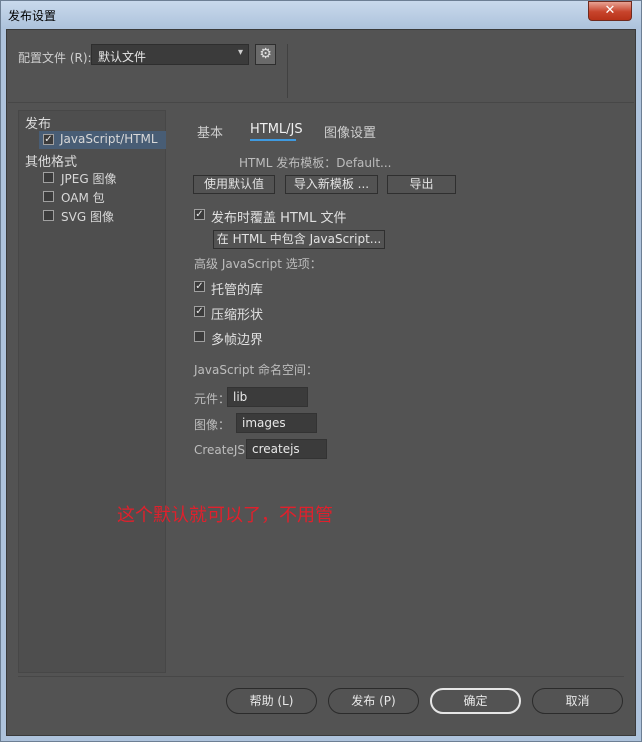 This screenshot has width=642, height=742. Describe the element at coordinates (122, 57) in the screenshot. I see `profile-value: 默认文件` at that location.